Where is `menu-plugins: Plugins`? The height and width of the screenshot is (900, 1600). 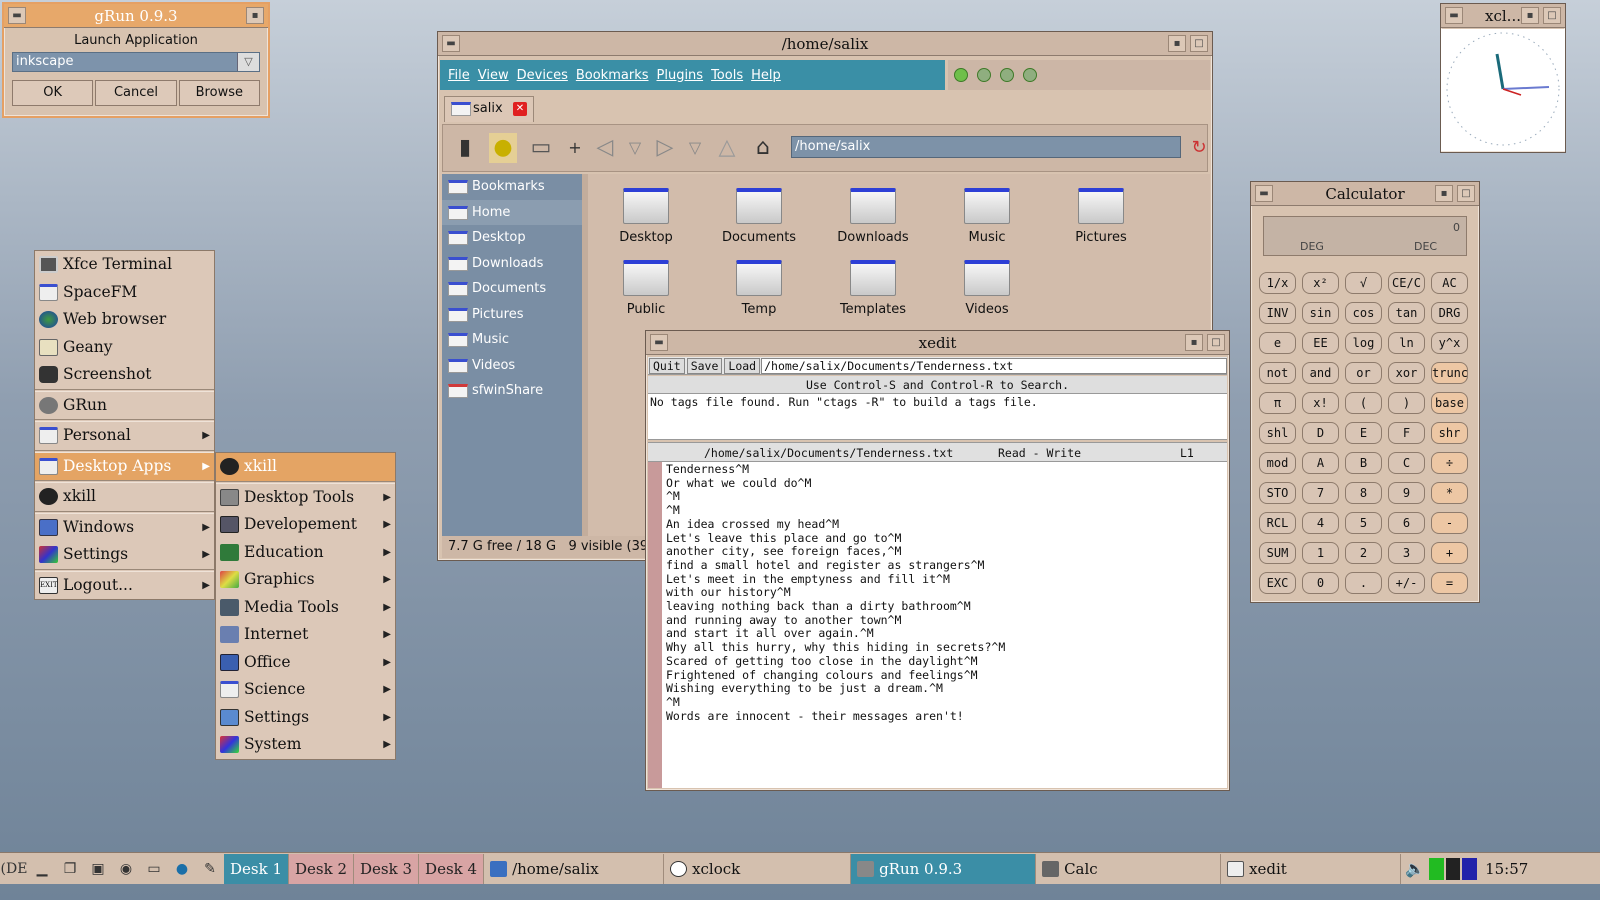 menu-plugins: Plugins is located at coordinates (680, 75).